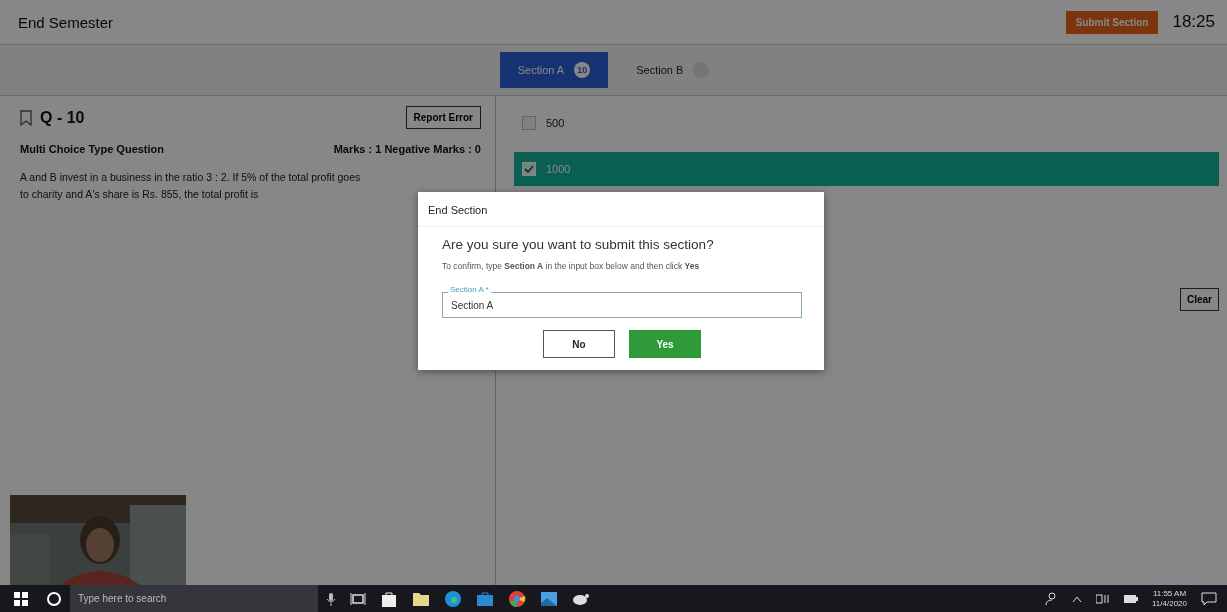 The height and width of the screenshot is (612, 1227). I want to click on tab-label: Section B, so click(660, 70).